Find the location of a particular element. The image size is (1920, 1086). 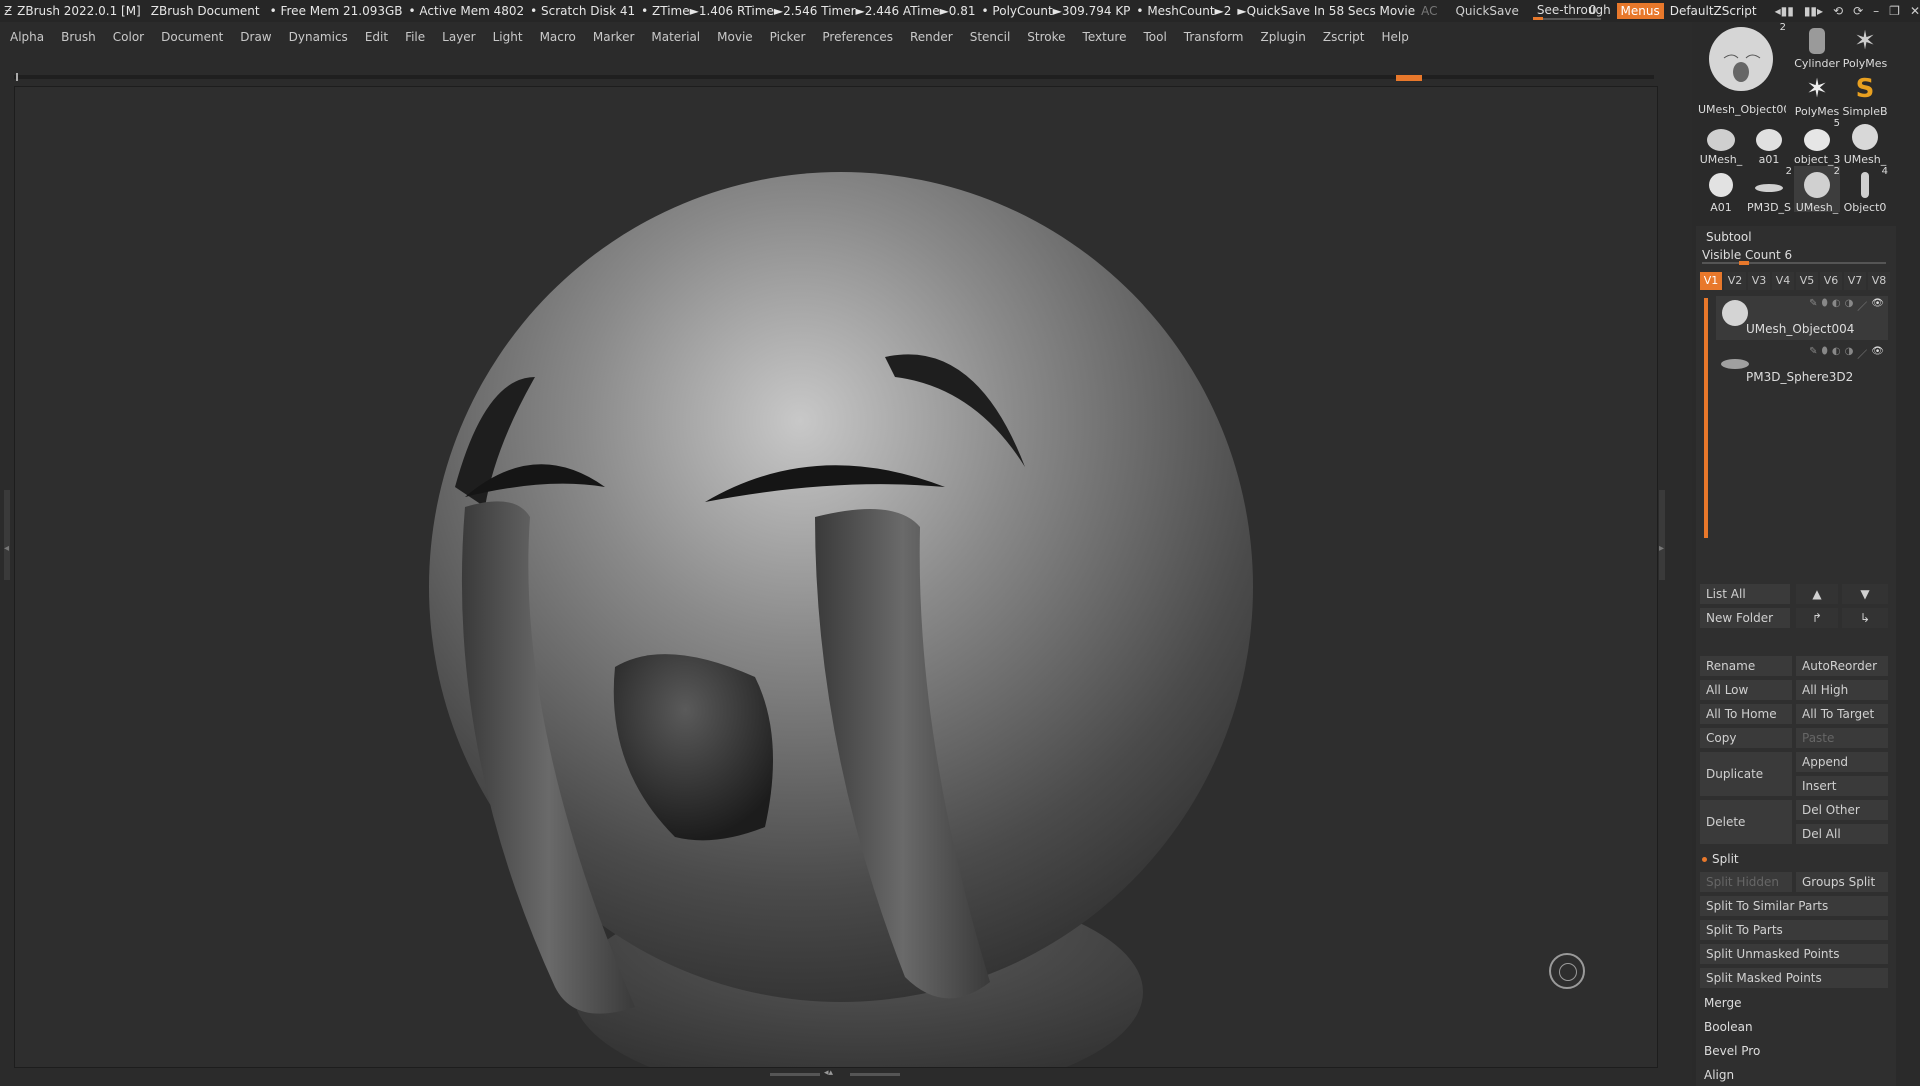

new-folder-button: New Folder is located at coordinates (1745, 618).